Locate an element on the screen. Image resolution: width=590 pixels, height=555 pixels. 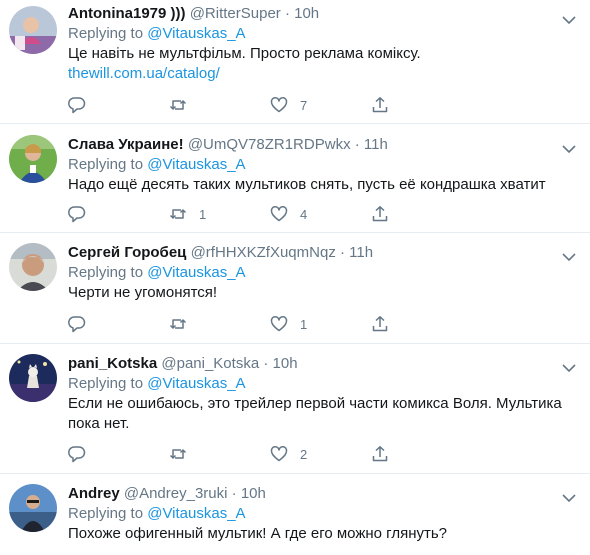
display-name: Andrey is located at coordinates (94, 493).